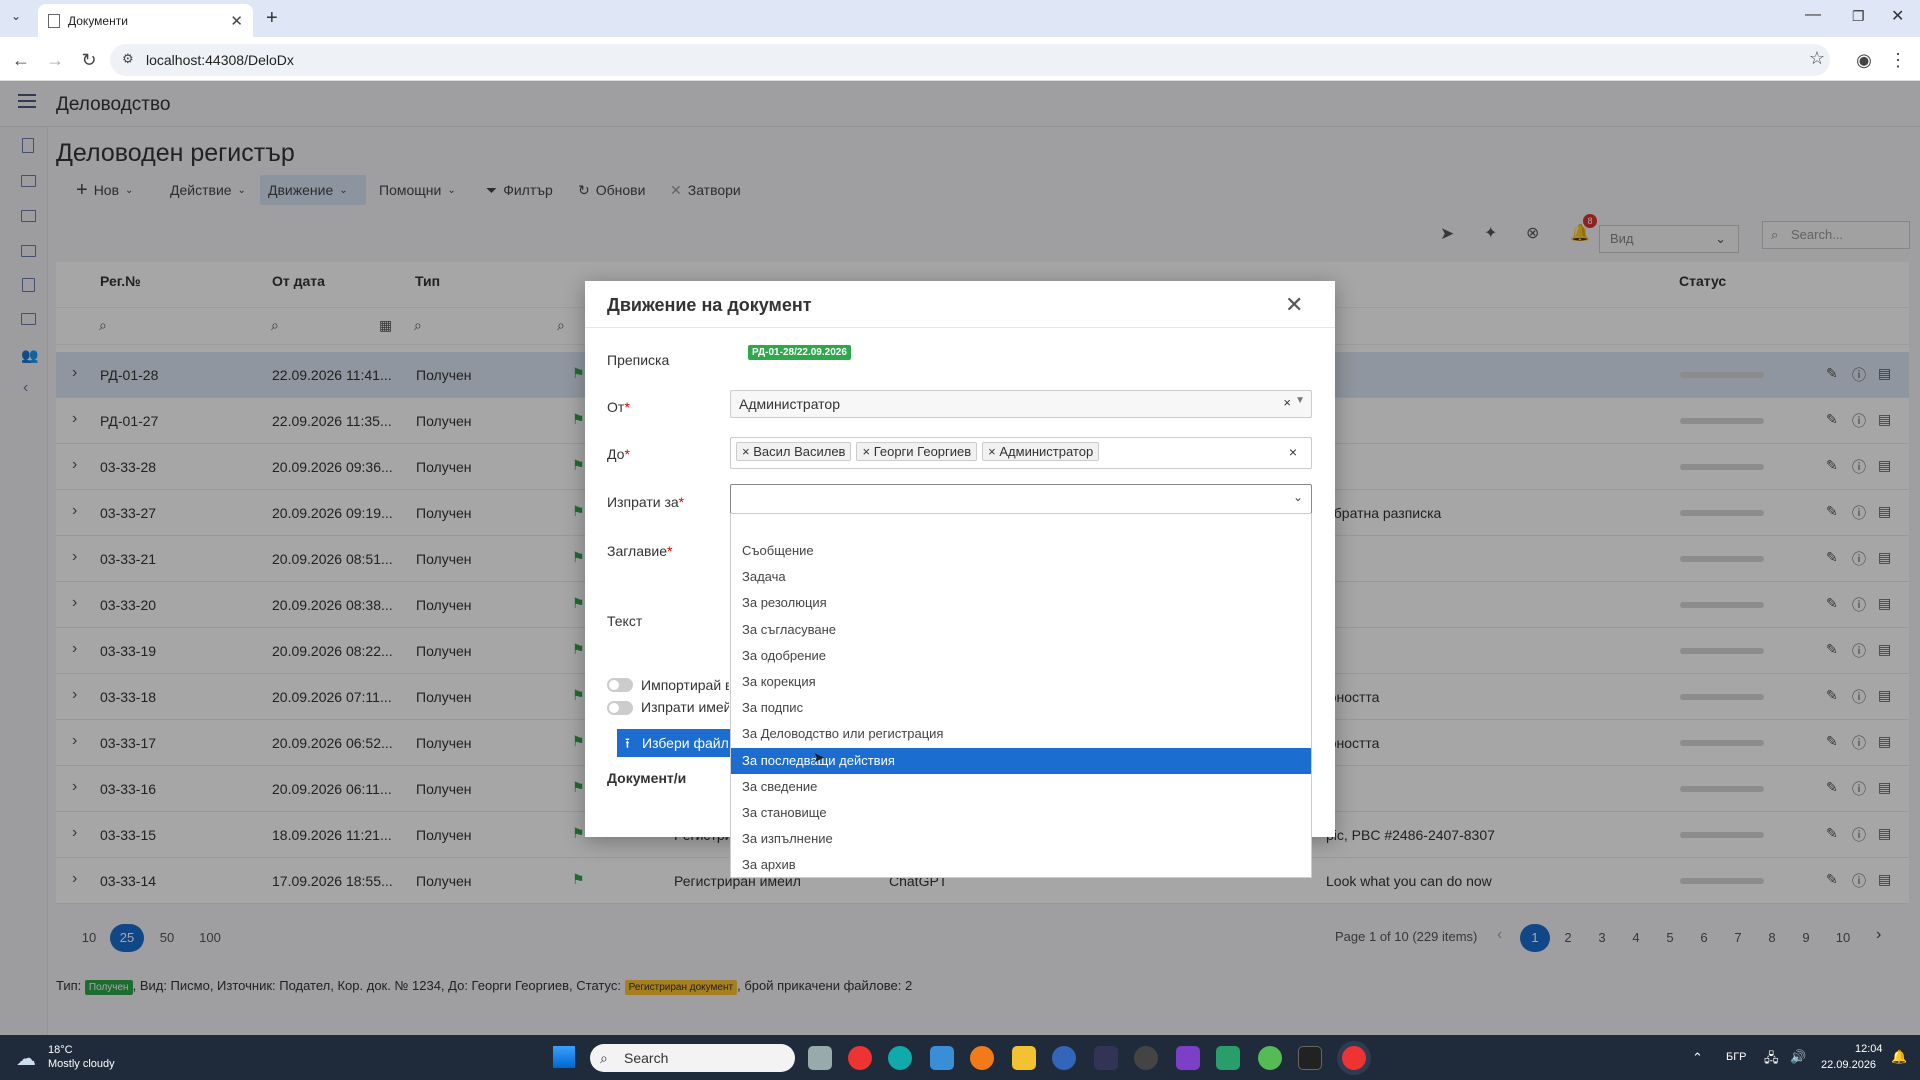 The width and height of the screenshot is (1920, 1080). I want to click on browser-icon, so click(1064, 1058).